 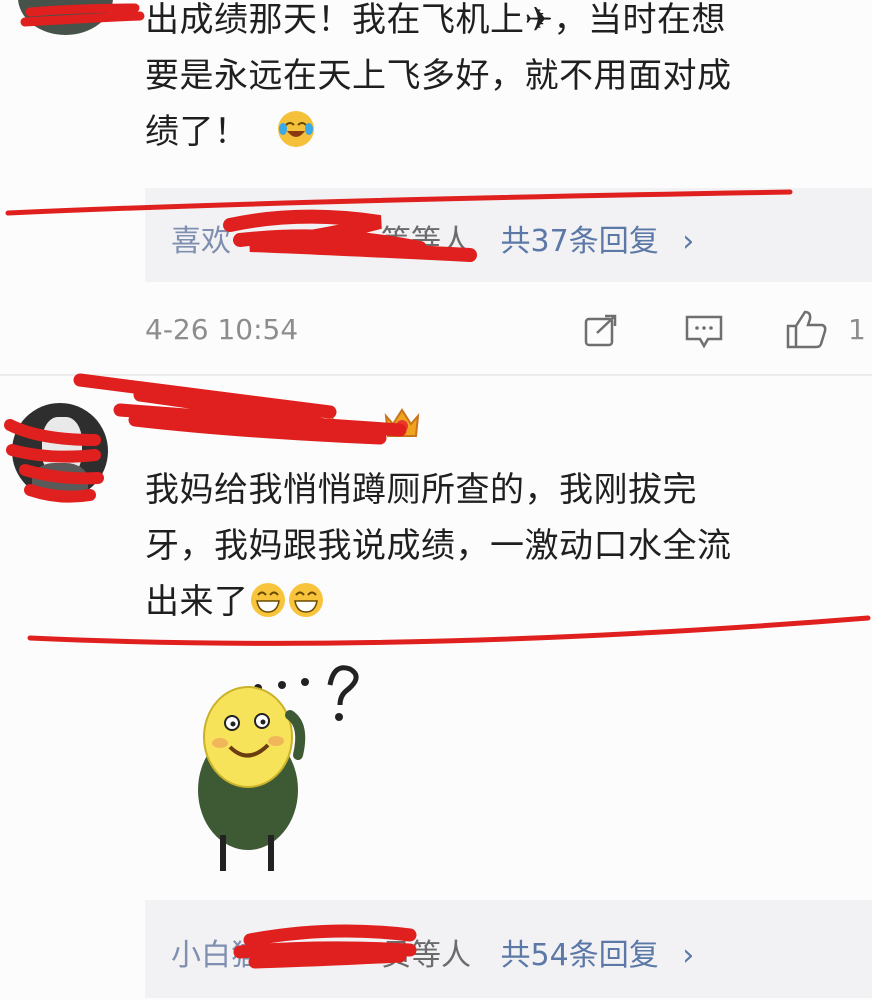 What do you see at coordinates (65, 17) in the screenshot?
I see `avatar-top` at bounding box center [65, 17].